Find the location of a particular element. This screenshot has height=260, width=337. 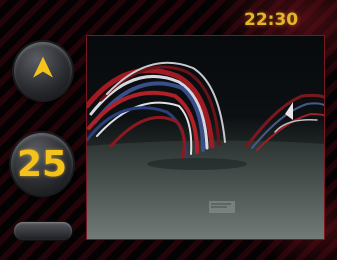

number-value: 25 is located at coordinates (42, 164).